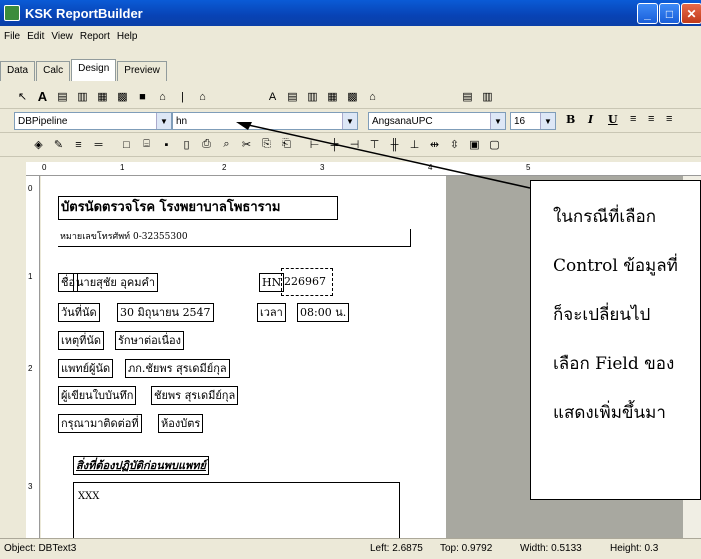 This screenshot has height=559, width=701. Describe the element at coordinates (383, 155) in the screenshot. I see `callout-arrow` at that location.